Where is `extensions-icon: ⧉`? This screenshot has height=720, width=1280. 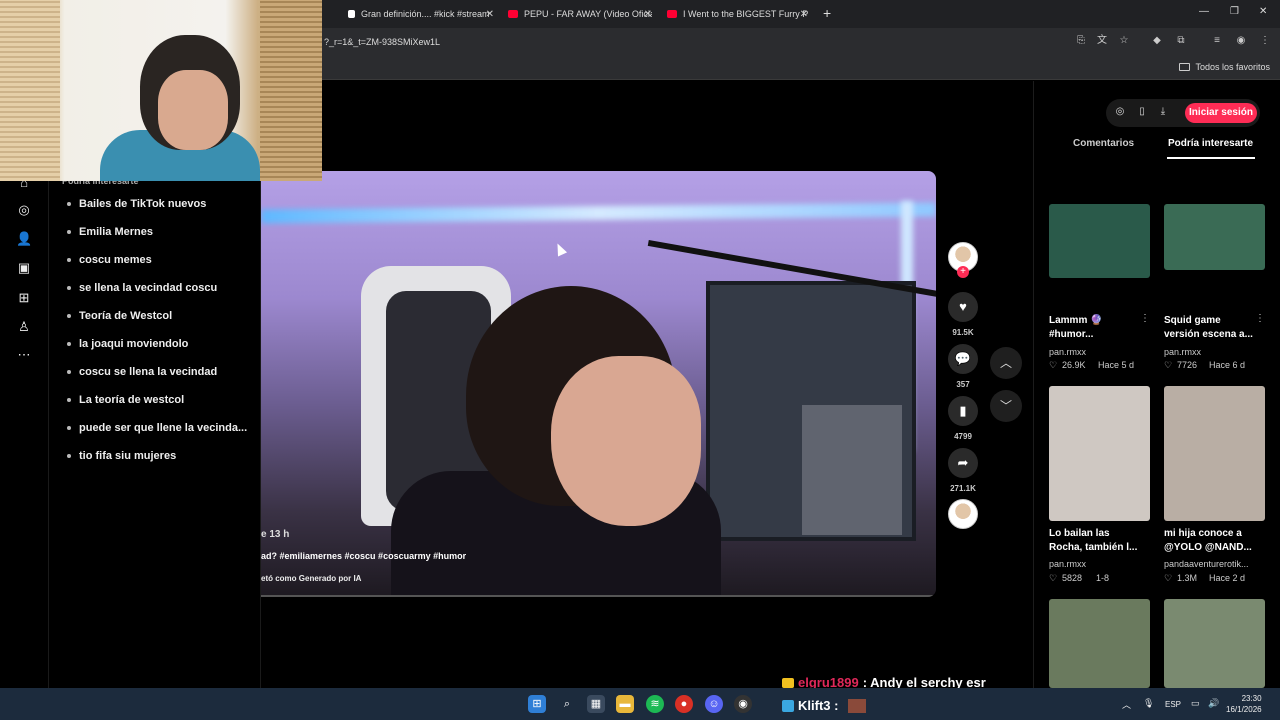 extensions-icon: ⧉ is located at coordinates (1181, 41).